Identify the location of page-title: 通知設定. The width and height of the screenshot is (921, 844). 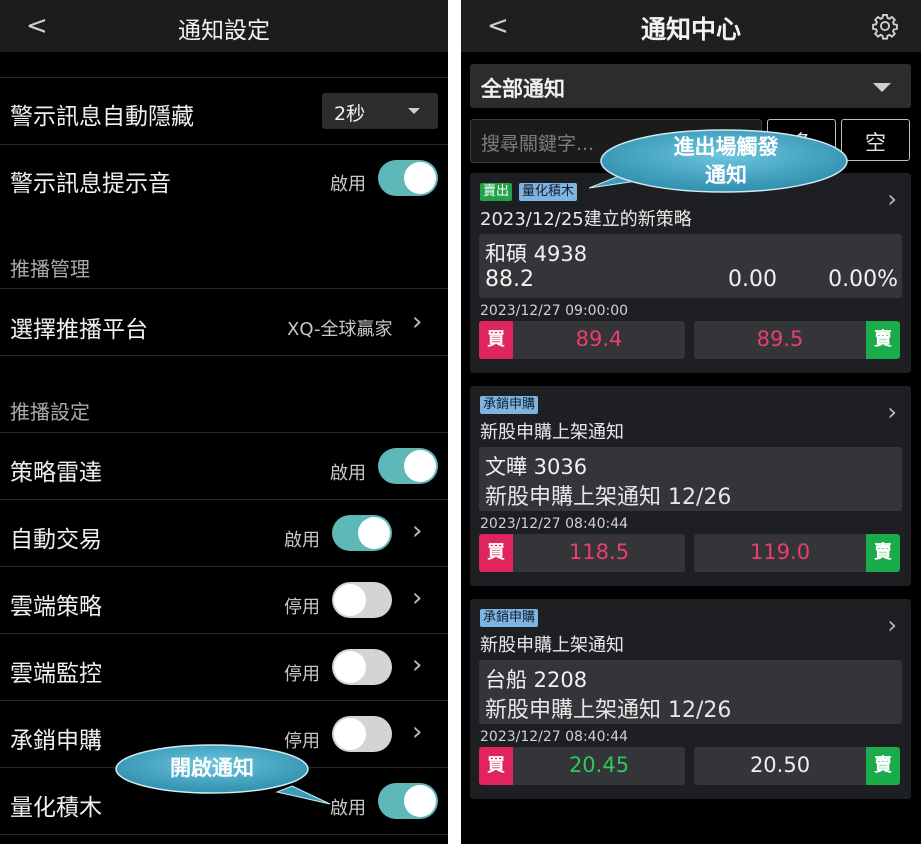
(224, 31).